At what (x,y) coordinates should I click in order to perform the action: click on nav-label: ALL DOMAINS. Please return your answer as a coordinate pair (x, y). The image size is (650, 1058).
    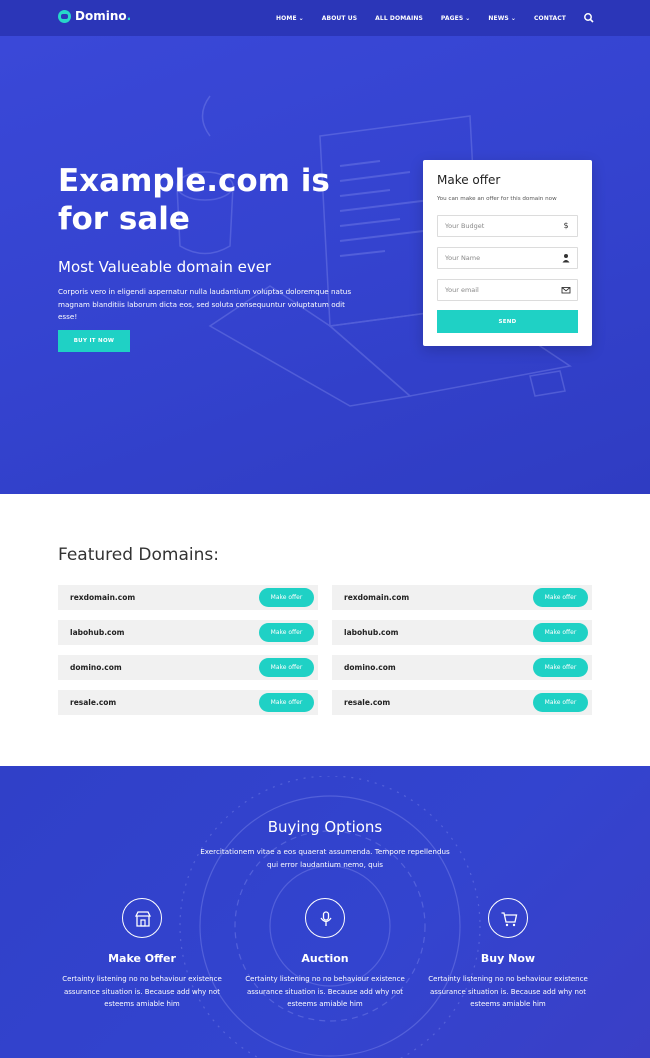
    Looking at the image, I should click on (399, 18).